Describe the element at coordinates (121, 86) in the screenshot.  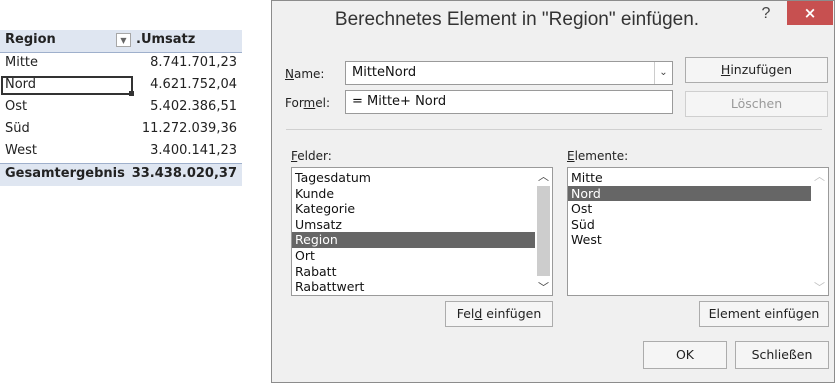
I see `pivot-row: Nord 4.621.752,04` at that location.